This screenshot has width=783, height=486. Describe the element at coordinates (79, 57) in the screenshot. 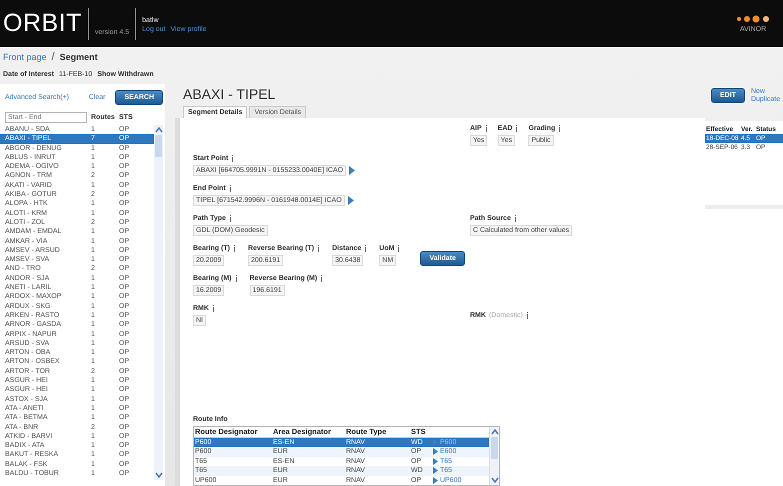

I see `breadcrumb-current: Segment` at that location.